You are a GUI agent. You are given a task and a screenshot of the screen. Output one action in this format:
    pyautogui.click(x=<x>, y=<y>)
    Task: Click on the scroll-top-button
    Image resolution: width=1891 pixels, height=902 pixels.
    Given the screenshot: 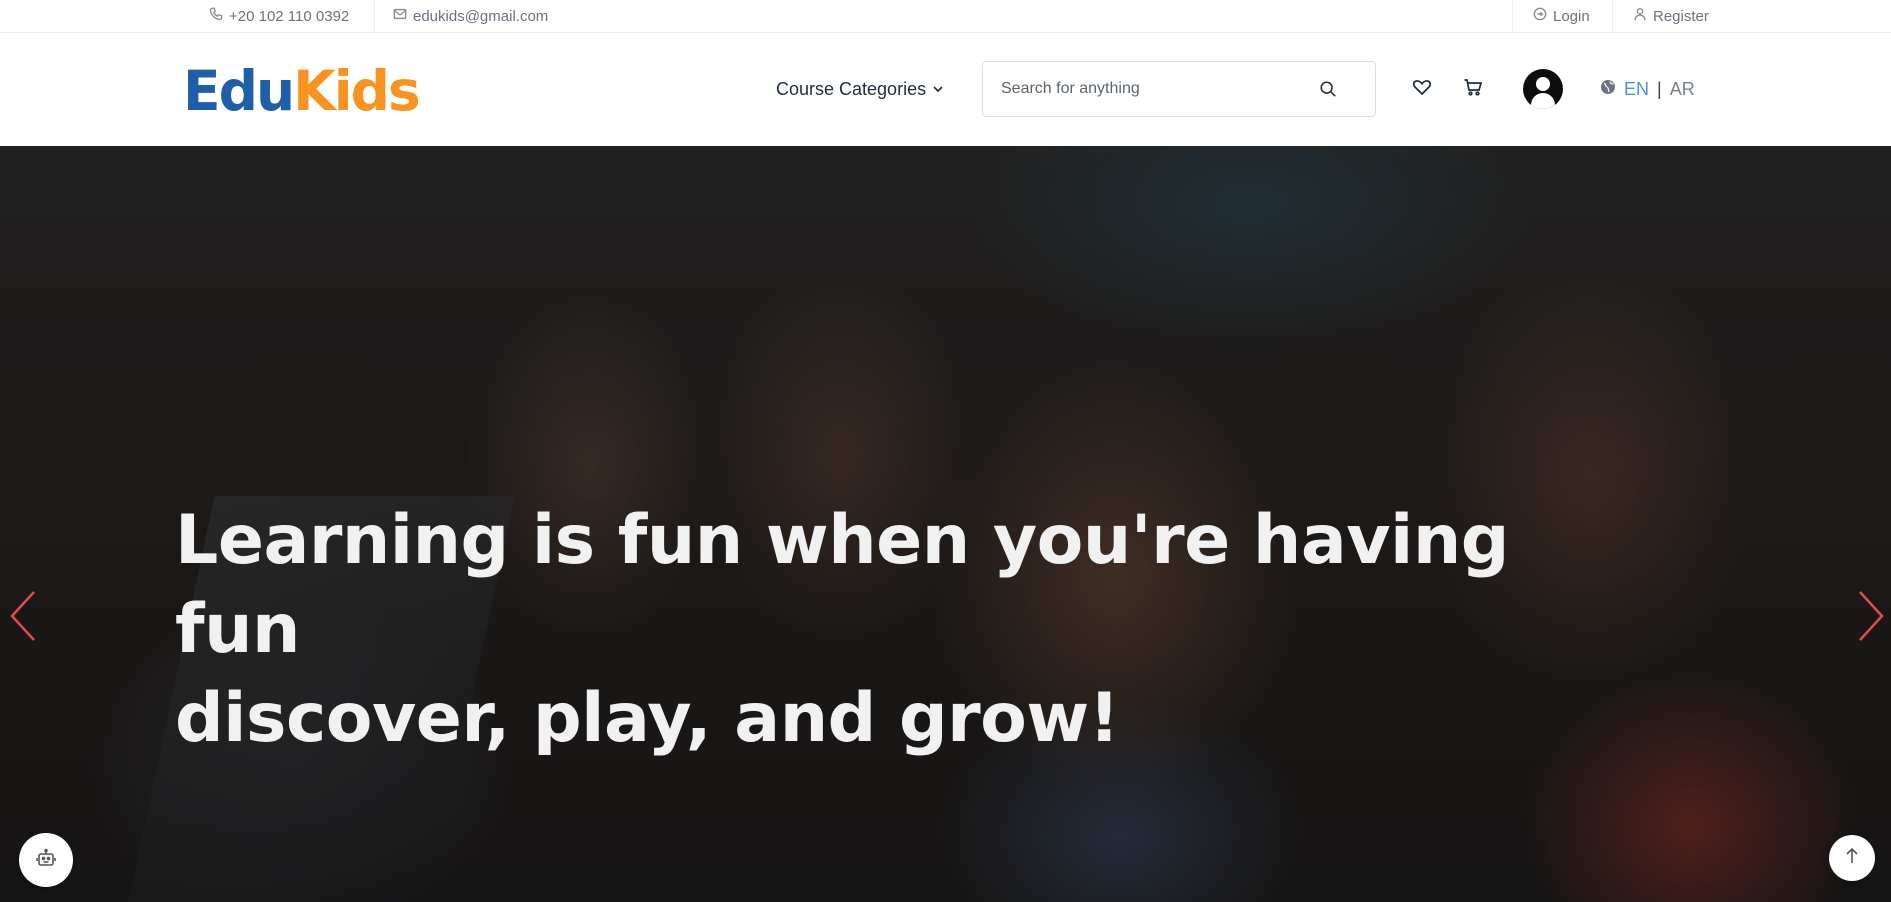 What is the action you would take?
    pyautogui.click(x=1852, y=858)
    